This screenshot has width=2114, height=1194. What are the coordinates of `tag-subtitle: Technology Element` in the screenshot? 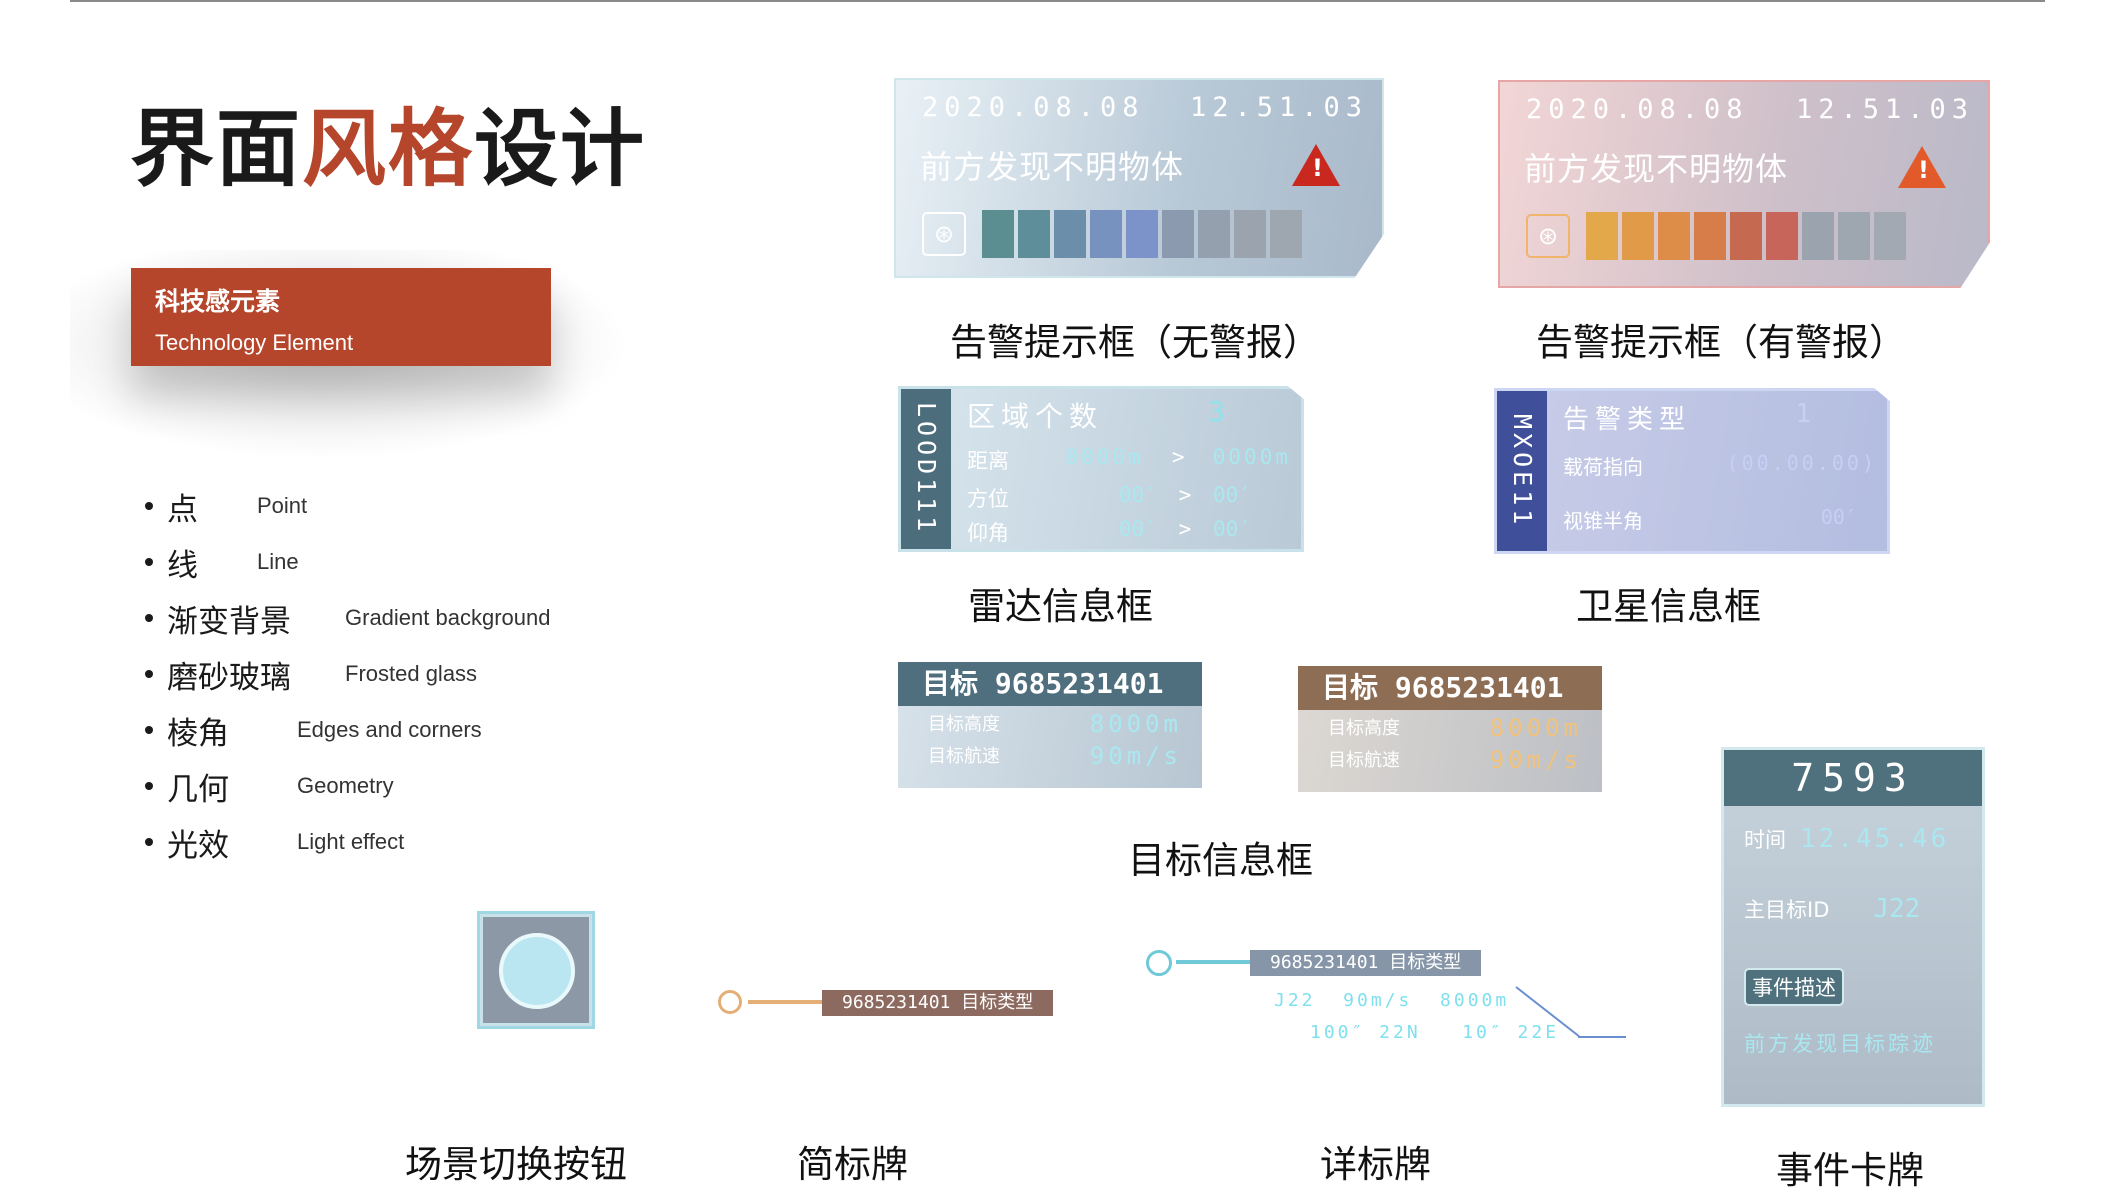 It's located at (254, 342).